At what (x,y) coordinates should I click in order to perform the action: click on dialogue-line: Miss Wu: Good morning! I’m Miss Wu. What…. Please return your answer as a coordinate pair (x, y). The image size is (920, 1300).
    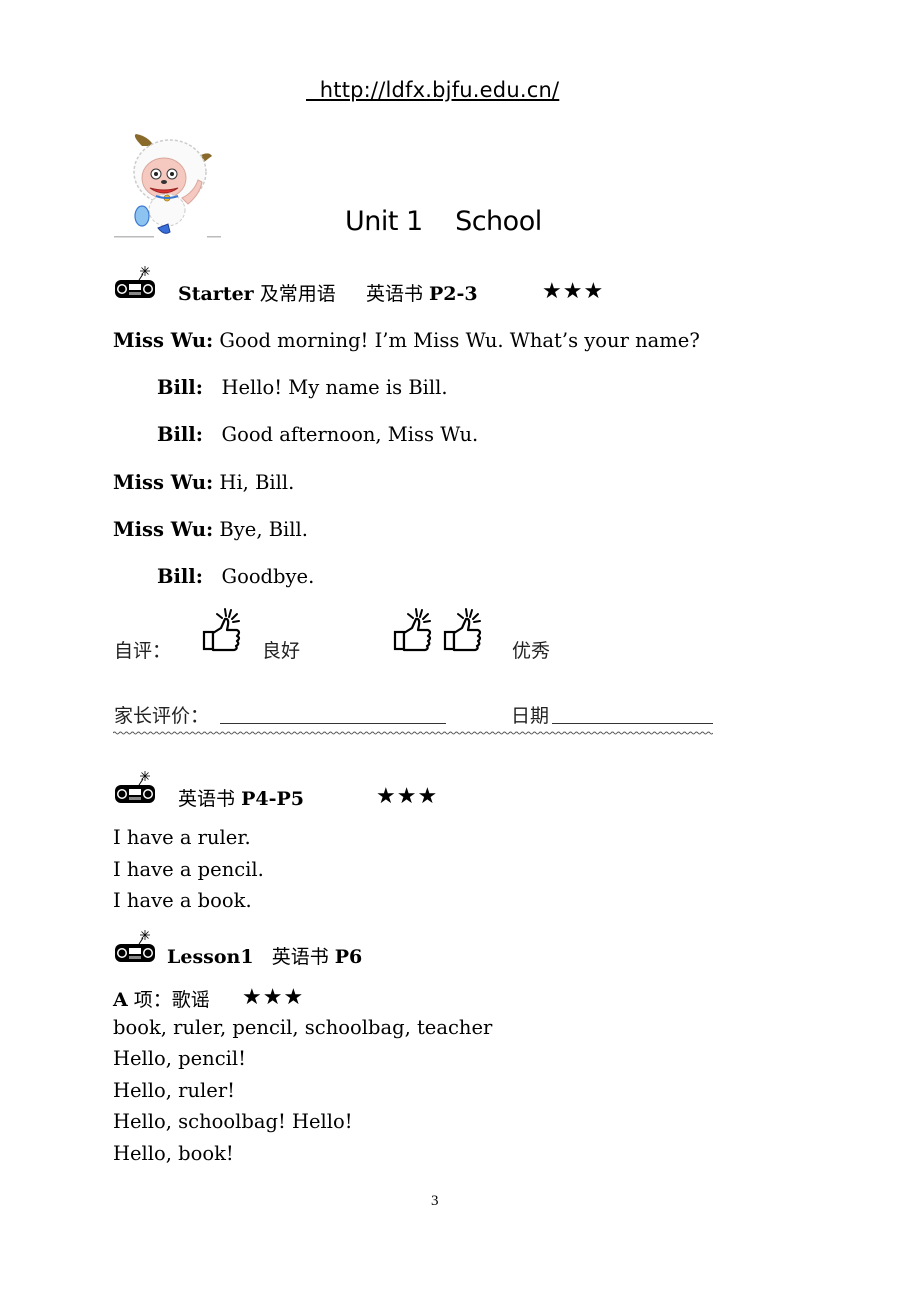
    Looking at the image, I should click on (406, 340).